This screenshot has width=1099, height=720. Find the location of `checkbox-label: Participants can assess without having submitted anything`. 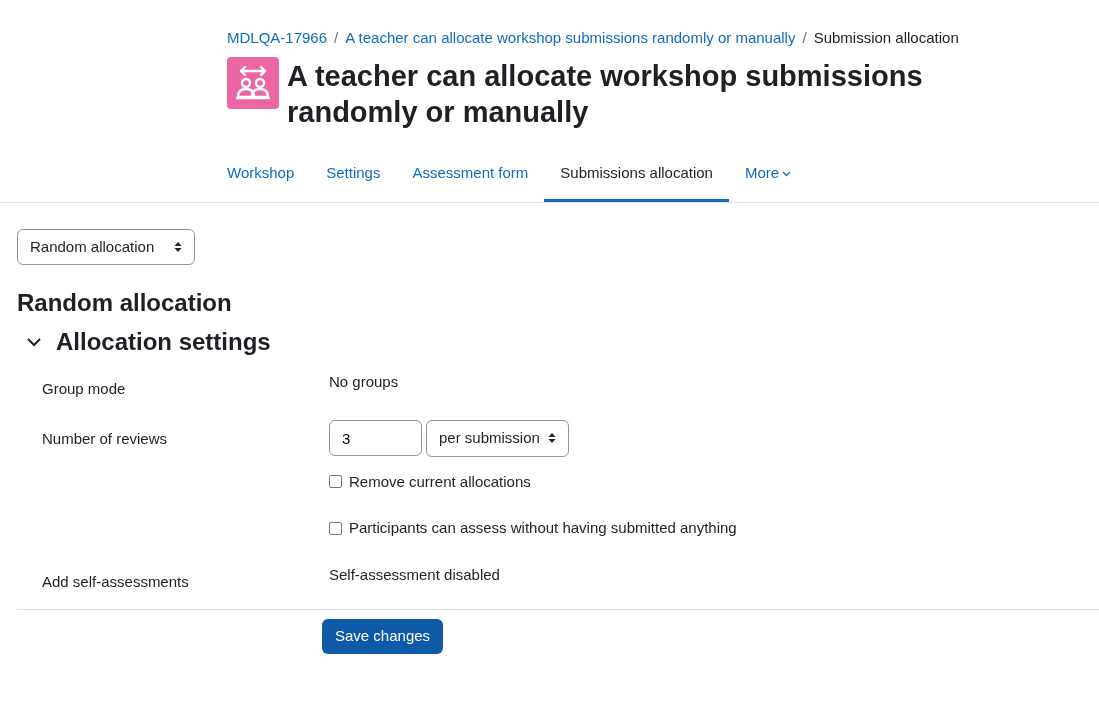

checkbox-label: Participants can assess without having submitted anything is located at coordinates (543, 528).